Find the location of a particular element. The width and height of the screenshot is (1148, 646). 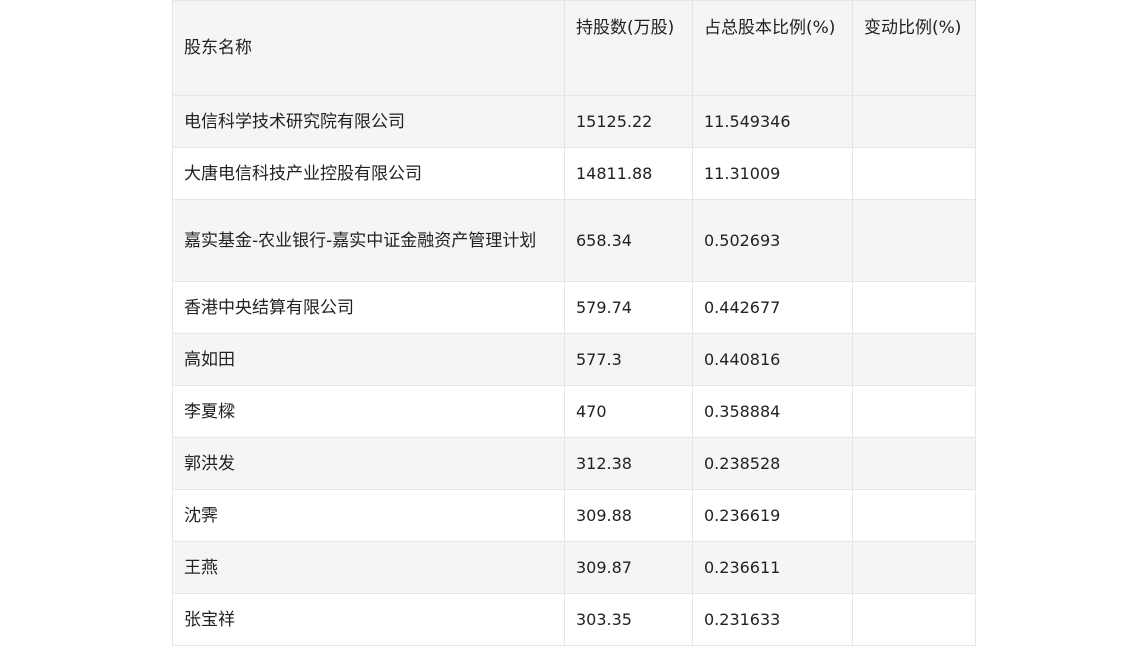

table-row: 王燕 309.87 0.236611 is located at coordinates (574, 567).